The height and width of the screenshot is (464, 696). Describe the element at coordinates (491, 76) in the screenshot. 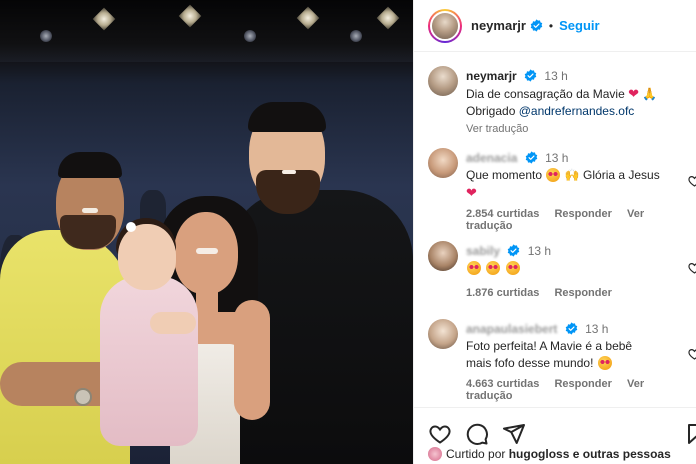

I see `caption-username: neymarjr` at that location.